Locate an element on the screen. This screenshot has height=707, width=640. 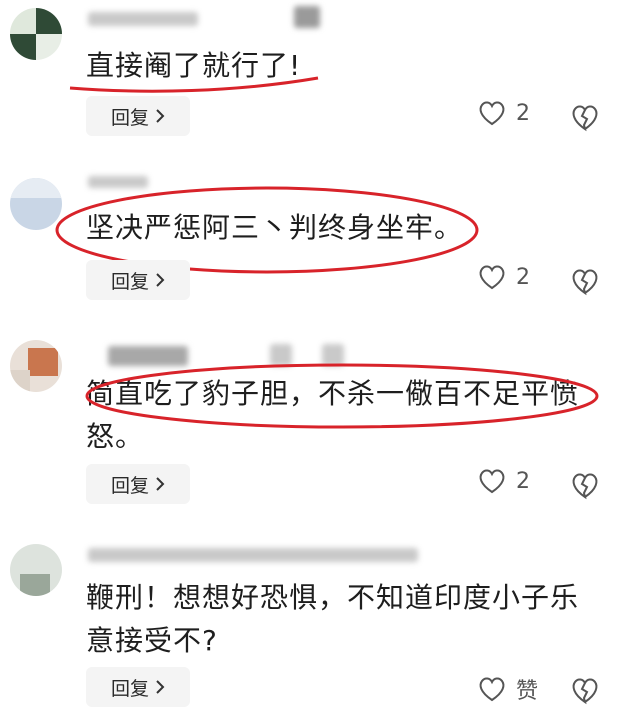
handwritten-underline is located at coordinates (194, 84).